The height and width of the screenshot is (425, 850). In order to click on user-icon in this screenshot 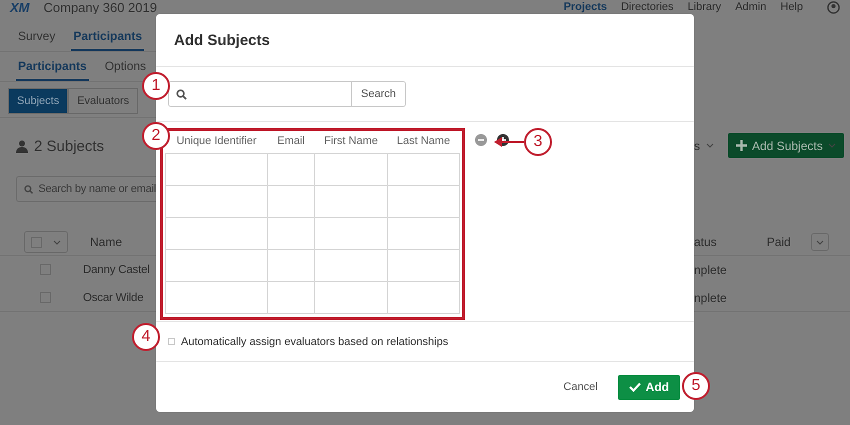, I will do `click(833, 7)`.